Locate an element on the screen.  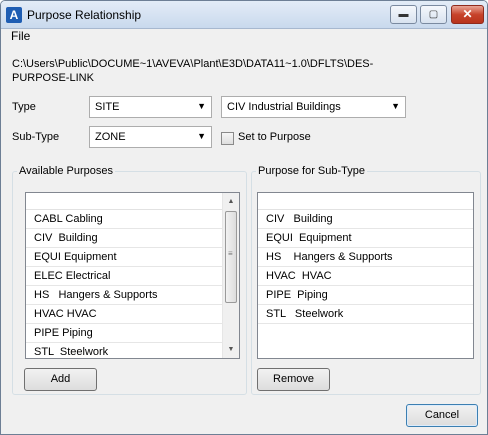
vertical-scrollbar: ▲ ≡ ▼ is located at coordinates (230, 275).